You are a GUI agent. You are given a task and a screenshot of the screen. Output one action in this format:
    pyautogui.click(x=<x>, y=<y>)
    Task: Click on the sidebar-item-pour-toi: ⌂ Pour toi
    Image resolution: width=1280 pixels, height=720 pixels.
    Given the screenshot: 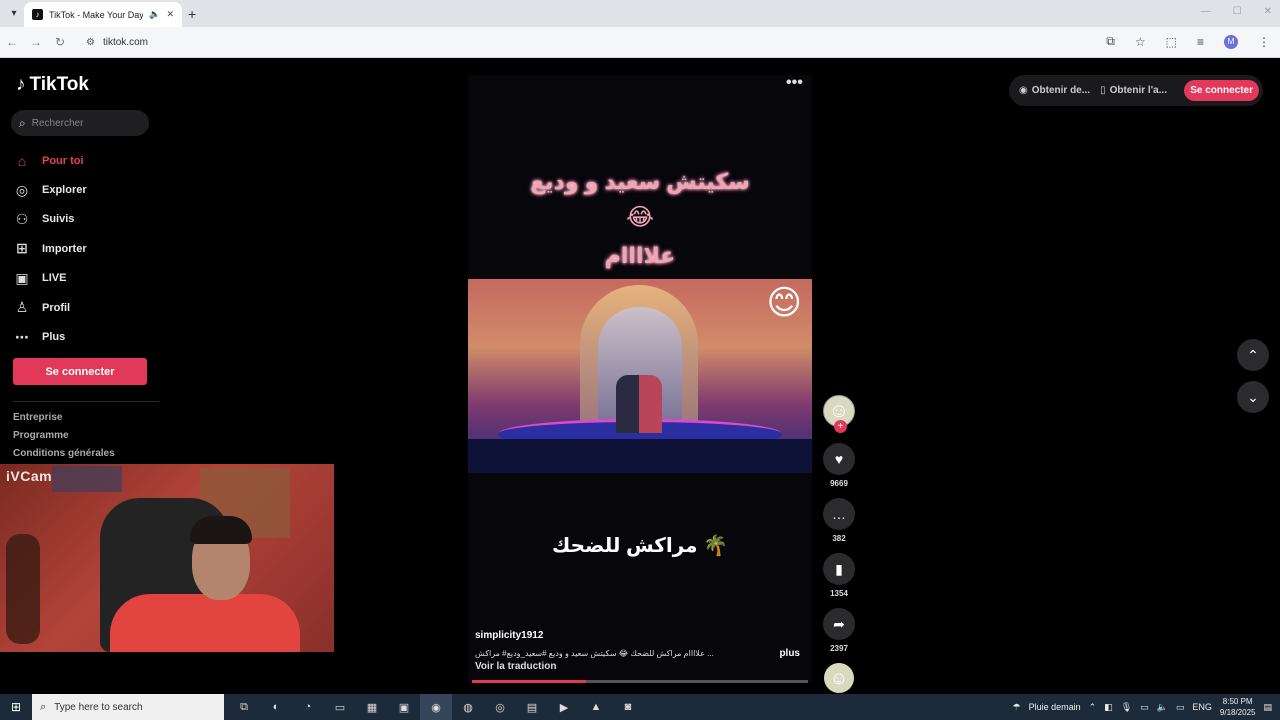 What is the action you would take?
    pyautogui.click(x=89, y=160)
    